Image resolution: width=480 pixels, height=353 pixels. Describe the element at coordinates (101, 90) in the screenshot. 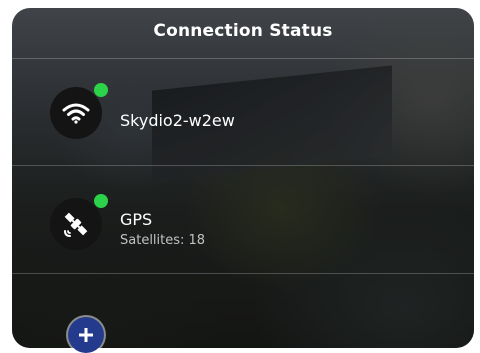

I see `status-dot-wifi` at that location.